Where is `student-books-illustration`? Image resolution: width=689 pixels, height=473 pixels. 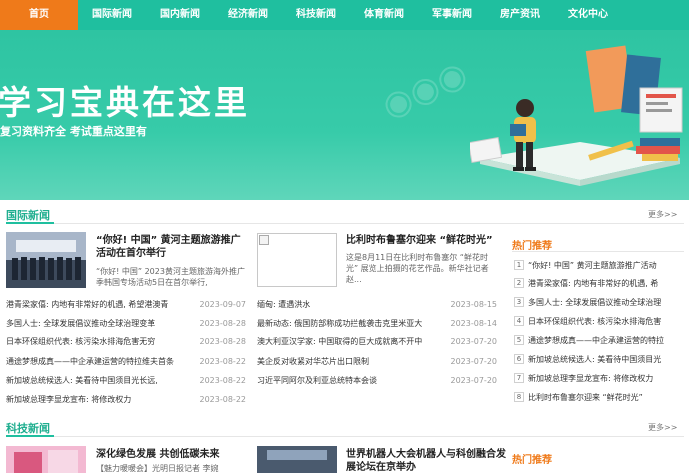 student-books-illustration is located at coordinates (576, 115).